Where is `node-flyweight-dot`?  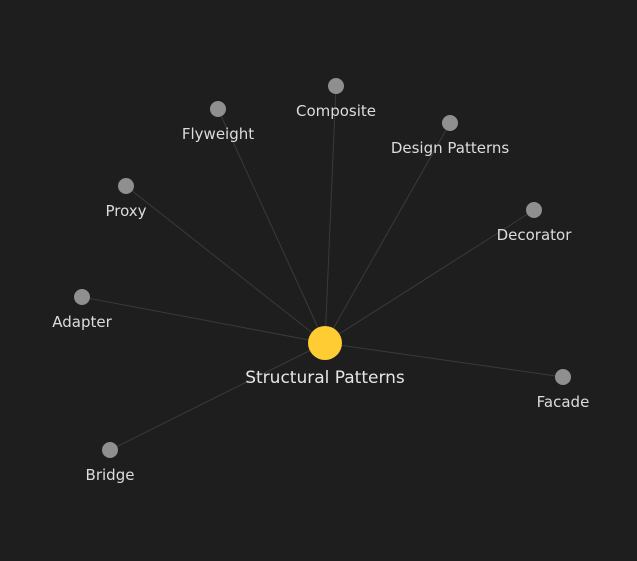 node-flyweight-dot is located at coordinates (218, 109).